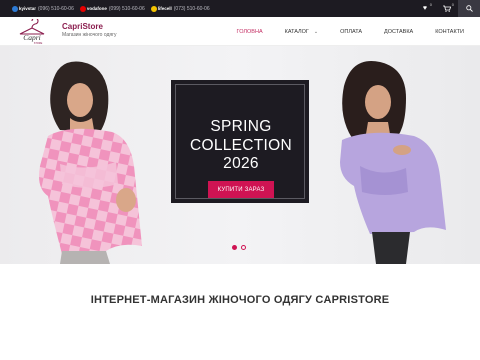 The image size is (480, 360). What do you see at coordinates (89, 35) in the screenshot?
I see `brand-tagline: Магазин жіночого одягу` at bounding box center [89, 35].